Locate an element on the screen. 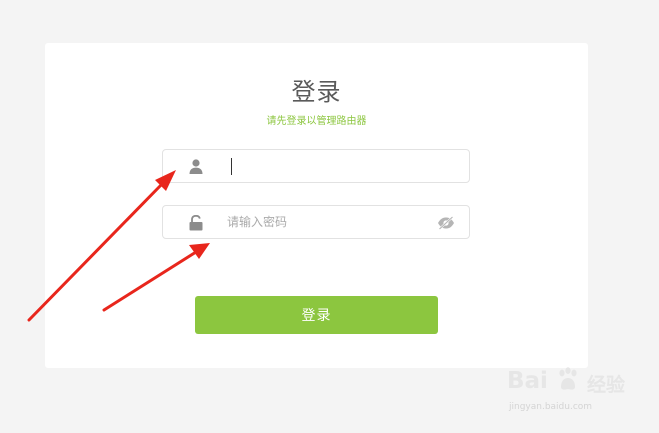 The width and height of the screenshot is (659, 433). login-button: 登录 is located at coordinates (316, 315).